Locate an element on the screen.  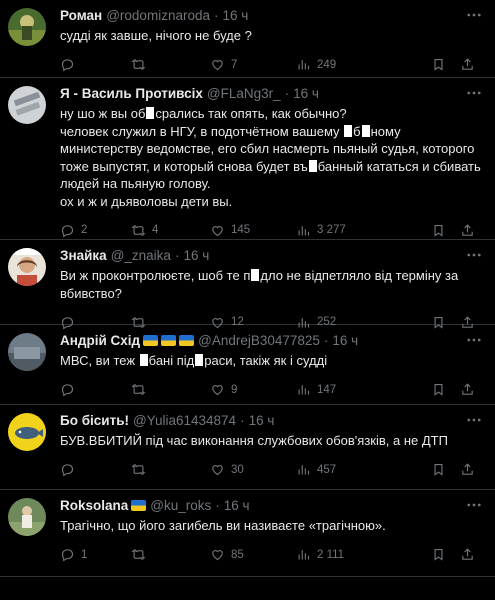
tweet-header: Roksolana @ku_roks · 16 ч is located at coordinates (272, 505).